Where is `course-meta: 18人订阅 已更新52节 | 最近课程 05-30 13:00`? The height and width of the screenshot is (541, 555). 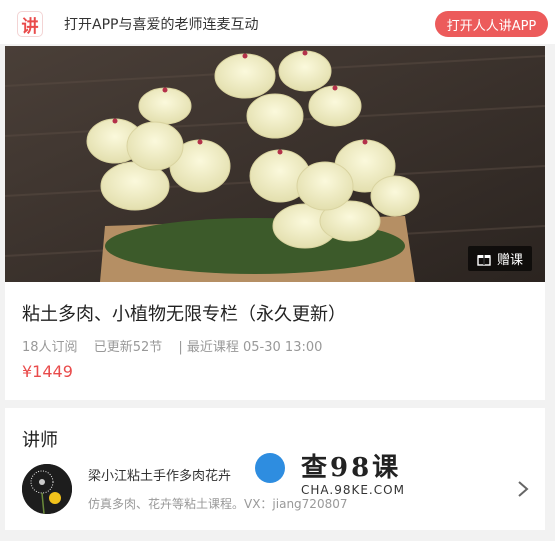
course-meta: 18人订阅 已更新52节 | 最近课程 05-30 13:00 is located at coordinates (178, 345).